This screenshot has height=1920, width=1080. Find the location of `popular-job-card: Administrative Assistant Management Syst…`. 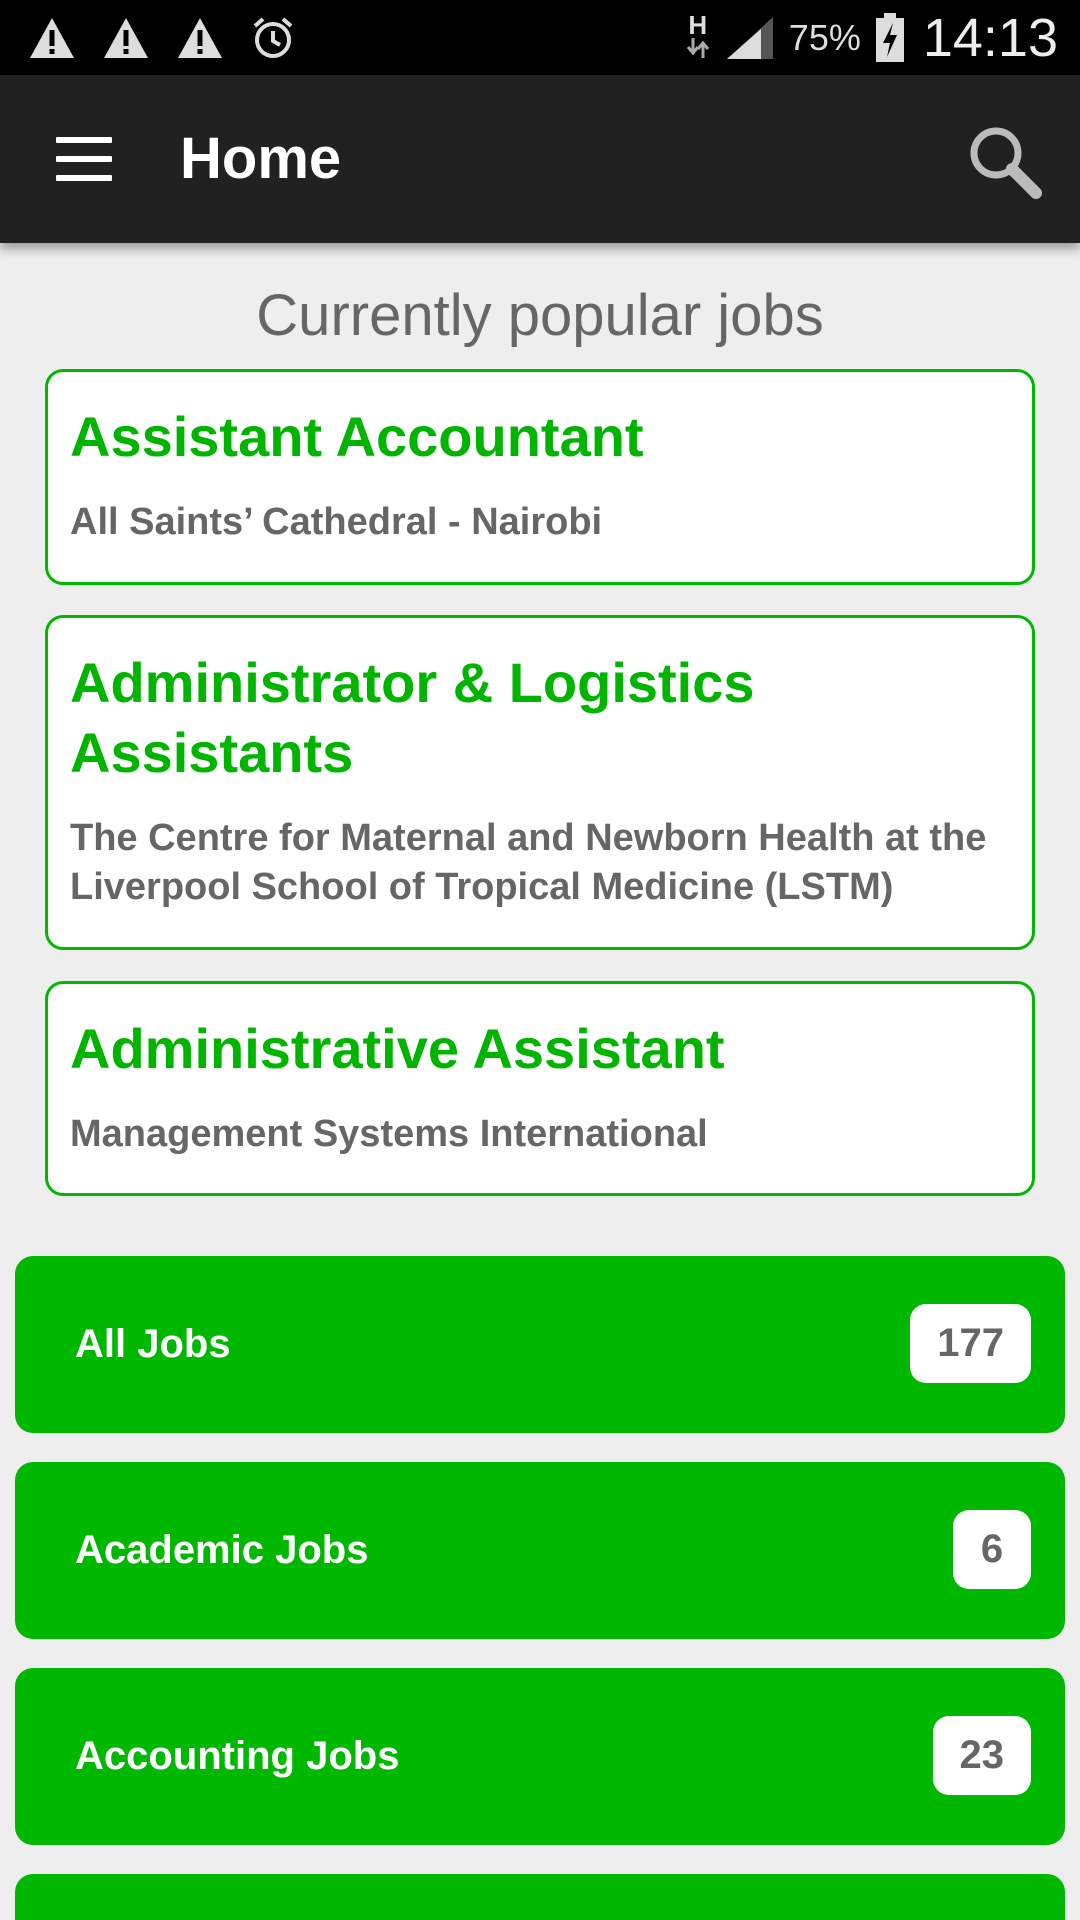

popular-job-card: Administrative Assistant Management Syst… is located at coordinates (540, 1088).